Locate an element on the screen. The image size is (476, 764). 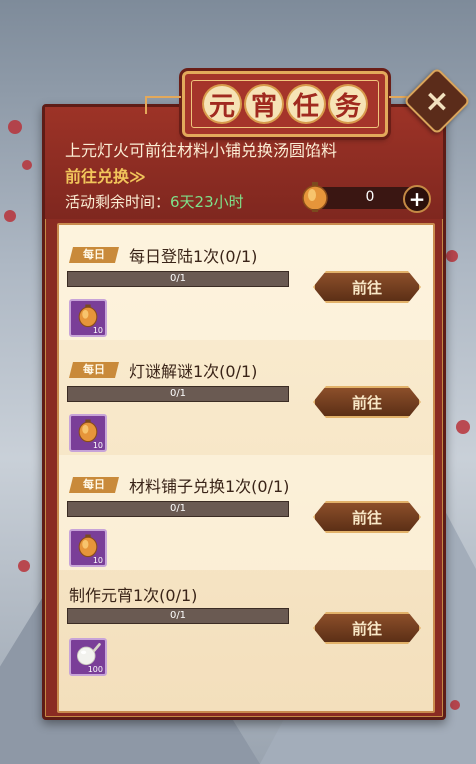
title-char: 任 is located at coordinates (306, 104).